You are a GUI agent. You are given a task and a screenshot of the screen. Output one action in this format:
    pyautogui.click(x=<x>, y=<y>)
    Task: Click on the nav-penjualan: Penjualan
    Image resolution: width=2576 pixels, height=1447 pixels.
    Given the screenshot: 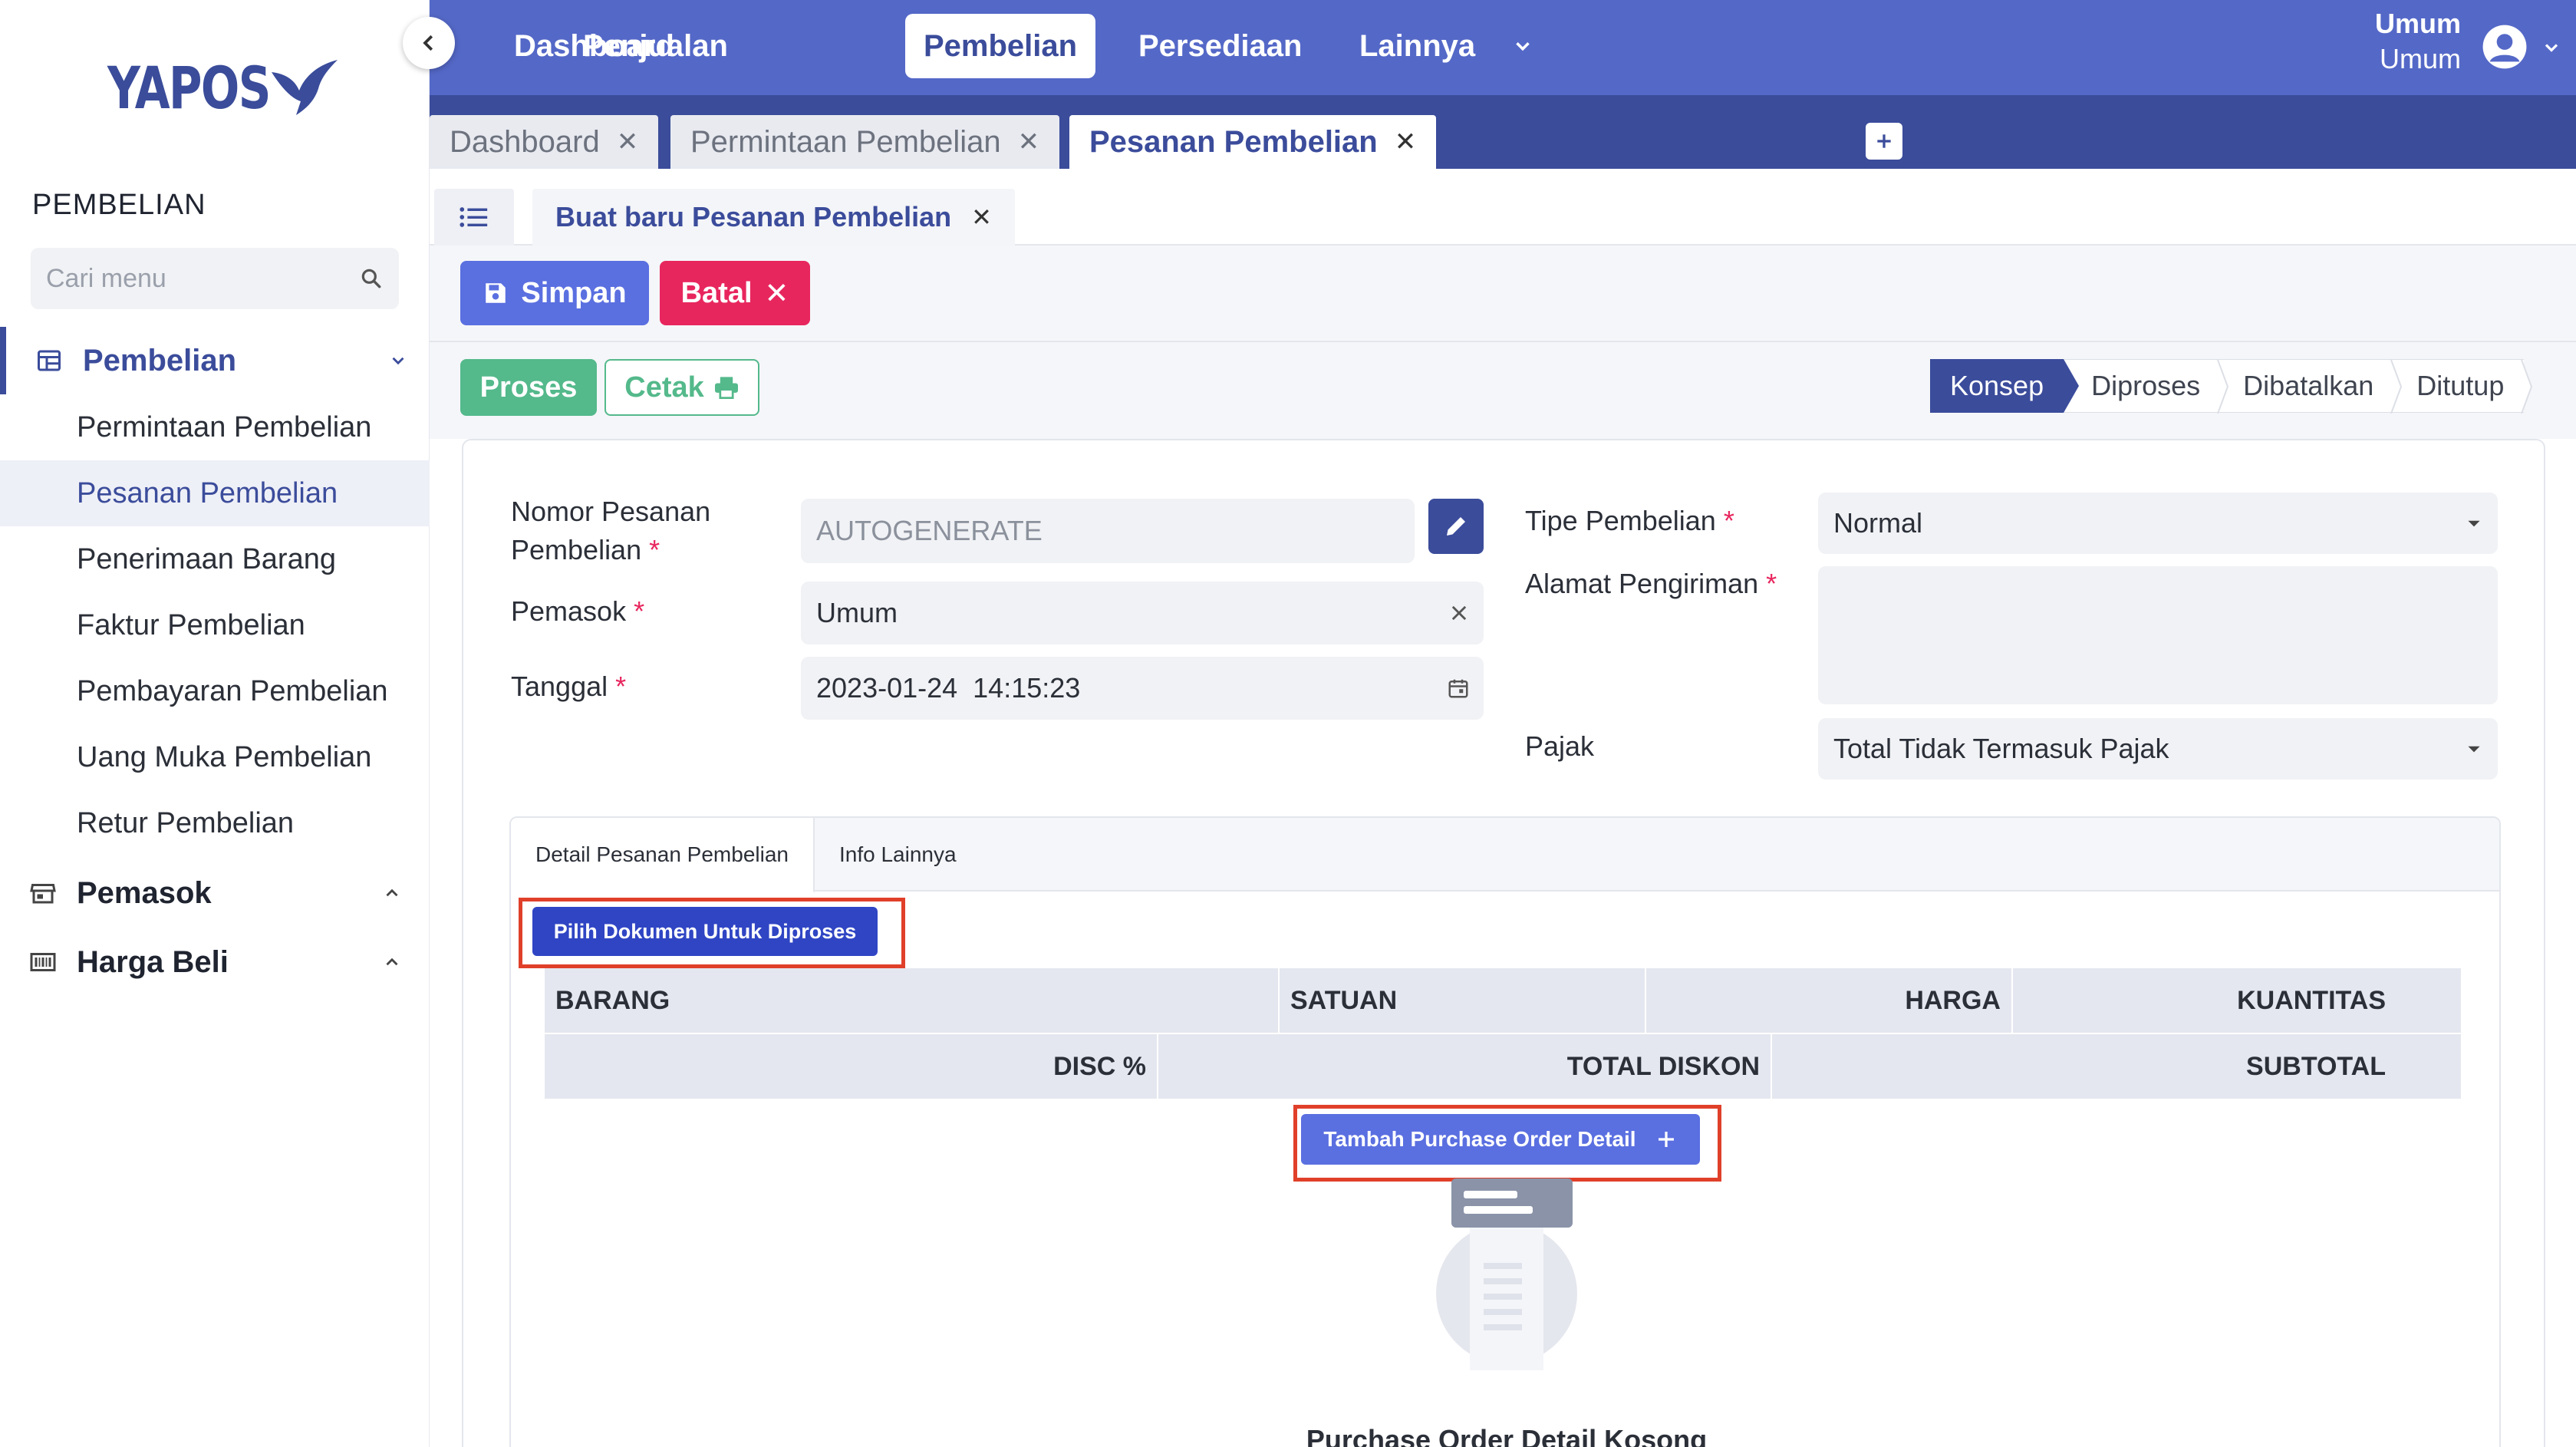 What is the action you would take?
    pyautogui.click(x=655, y=46)
    